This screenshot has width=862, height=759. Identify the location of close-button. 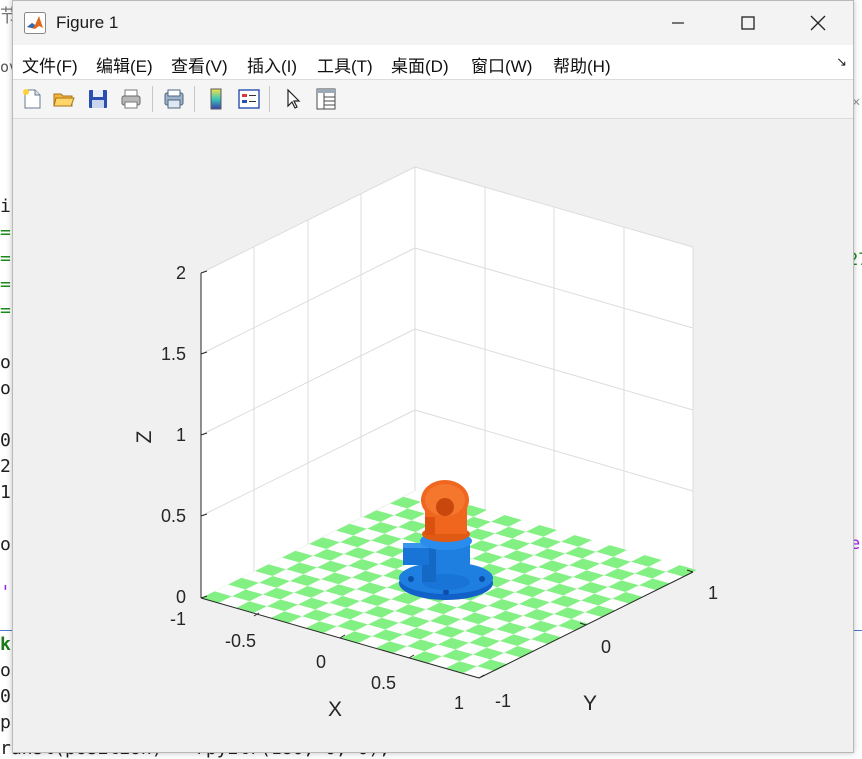
(818, 23).